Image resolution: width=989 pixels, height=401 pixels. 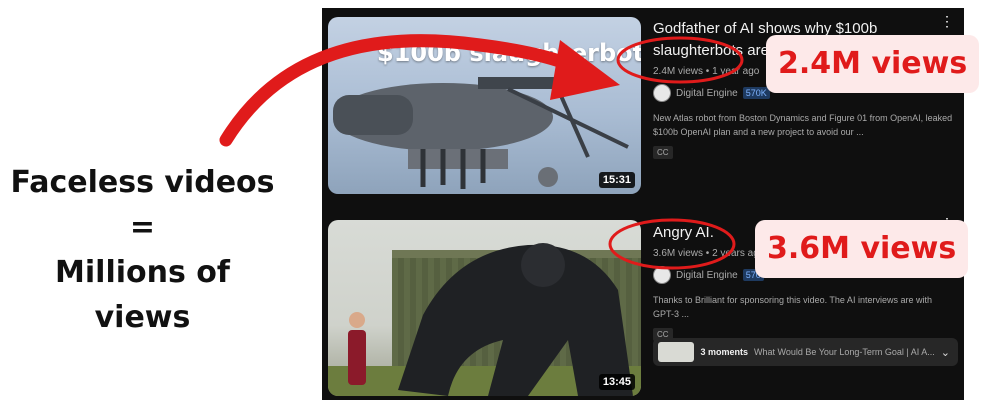 I want to click on views-callout-2: 3.6M views, so click(x=862, y=249).